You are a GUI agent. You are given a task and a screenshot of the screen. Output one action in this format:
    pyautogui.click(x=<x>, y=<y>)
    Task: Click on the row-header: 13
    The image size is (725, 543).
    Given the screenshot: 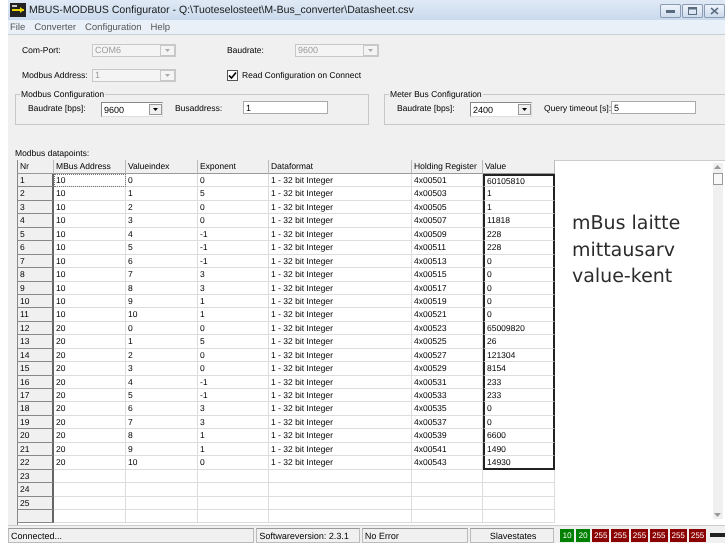 What is the action you would take?
    pyautogui.click(x=36, y=342)
    